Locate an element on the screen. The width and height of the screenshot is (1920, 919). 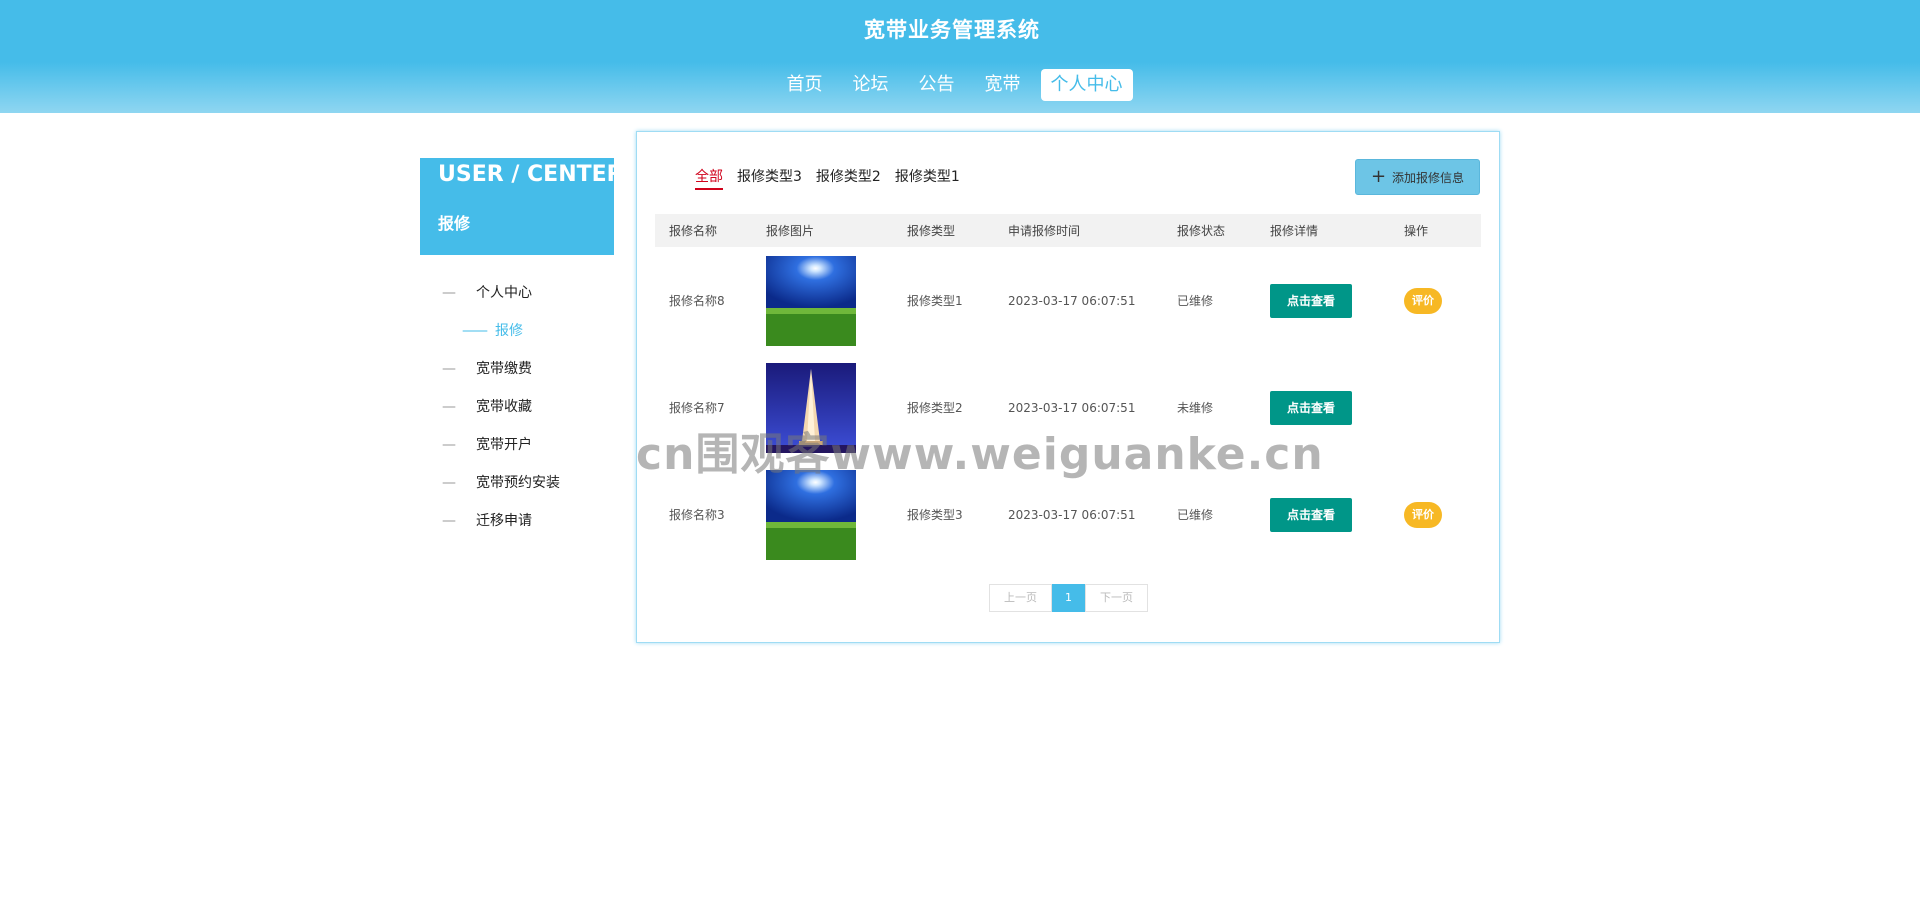
sidebar-item-user-center: — 个人中心 is located at coordinates (517, 293).